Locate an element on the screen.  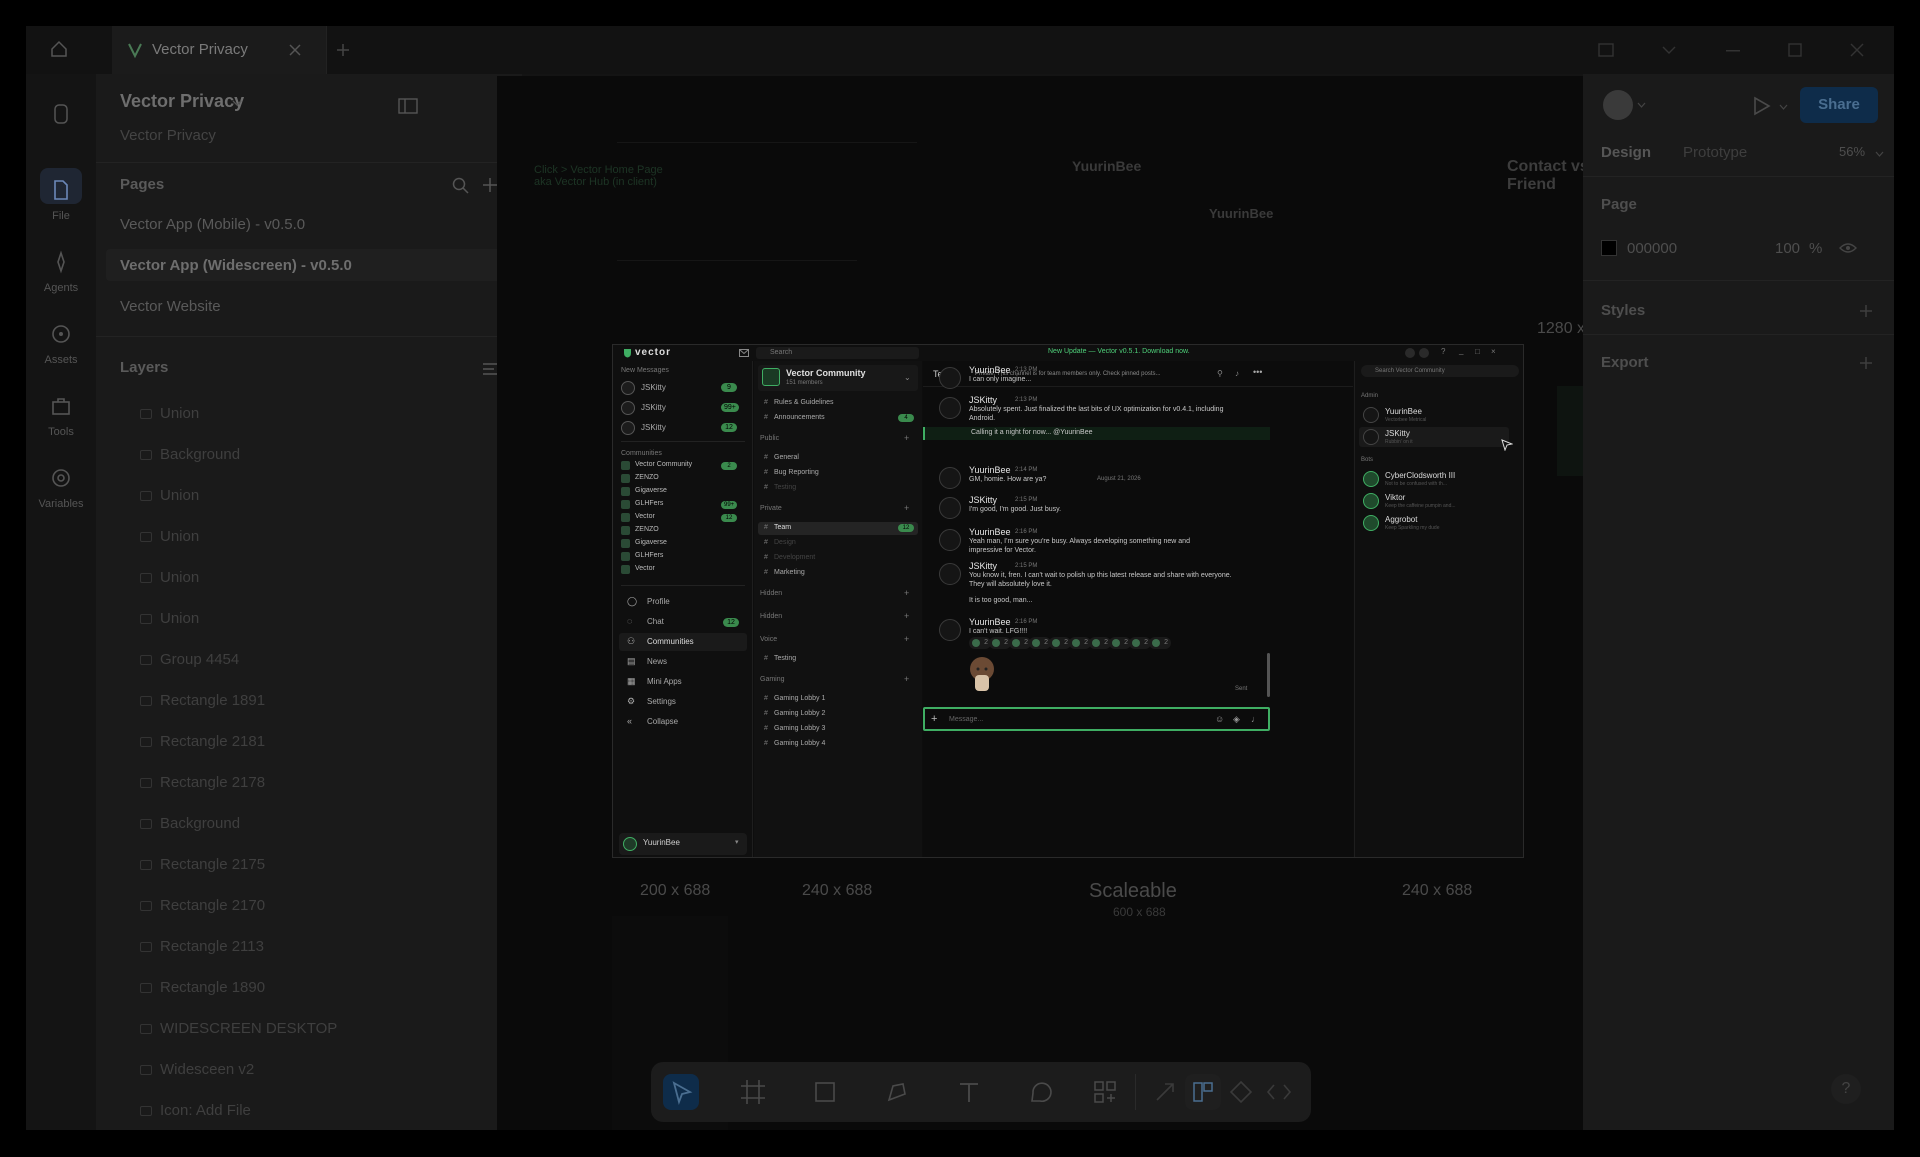
channel-item: # Design is located at coordinates (838, 543).